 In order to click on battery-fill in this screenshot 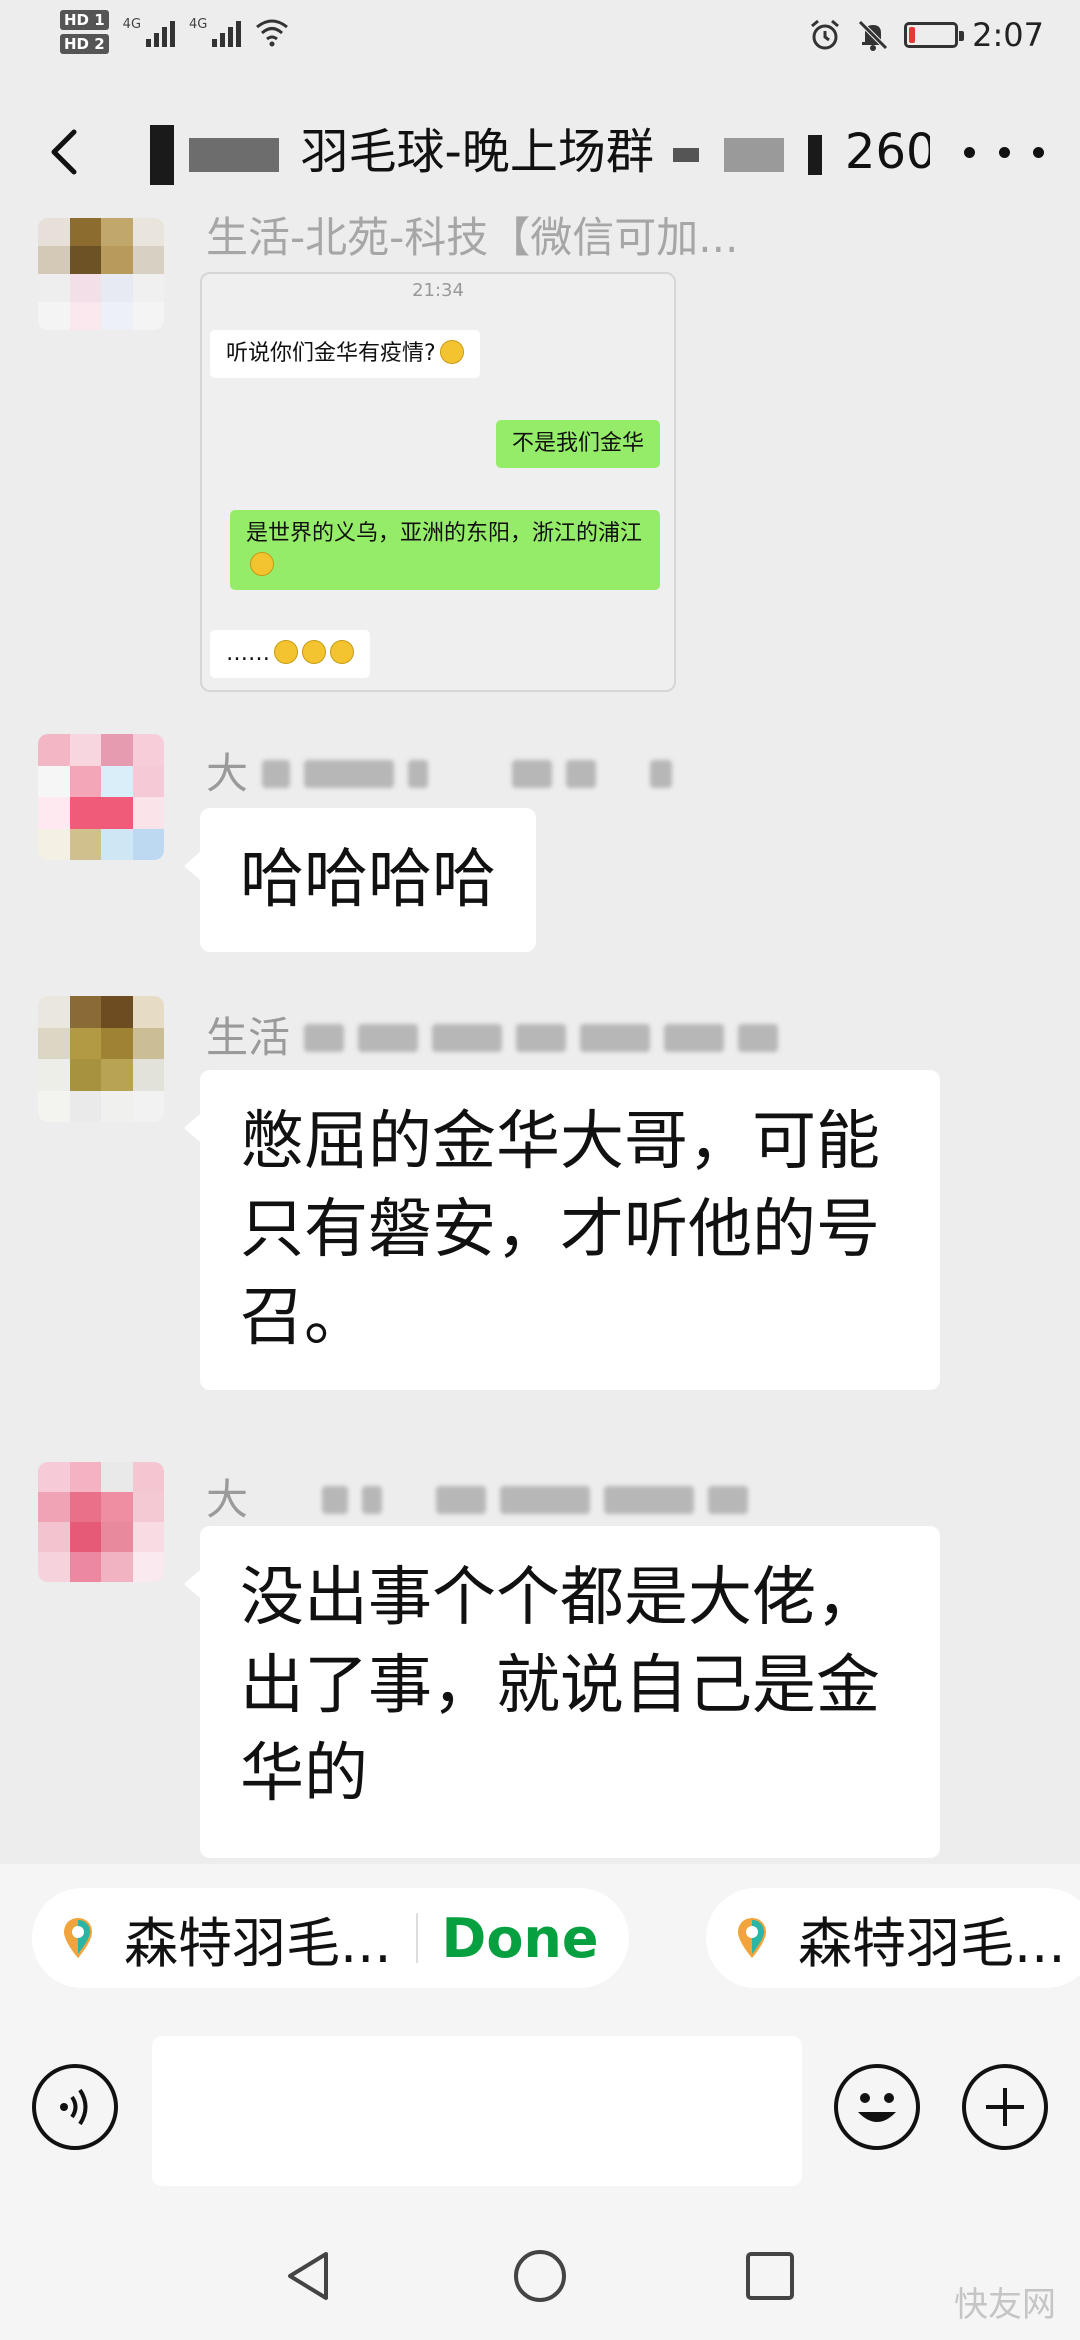, I will do `click(912, 35)`.